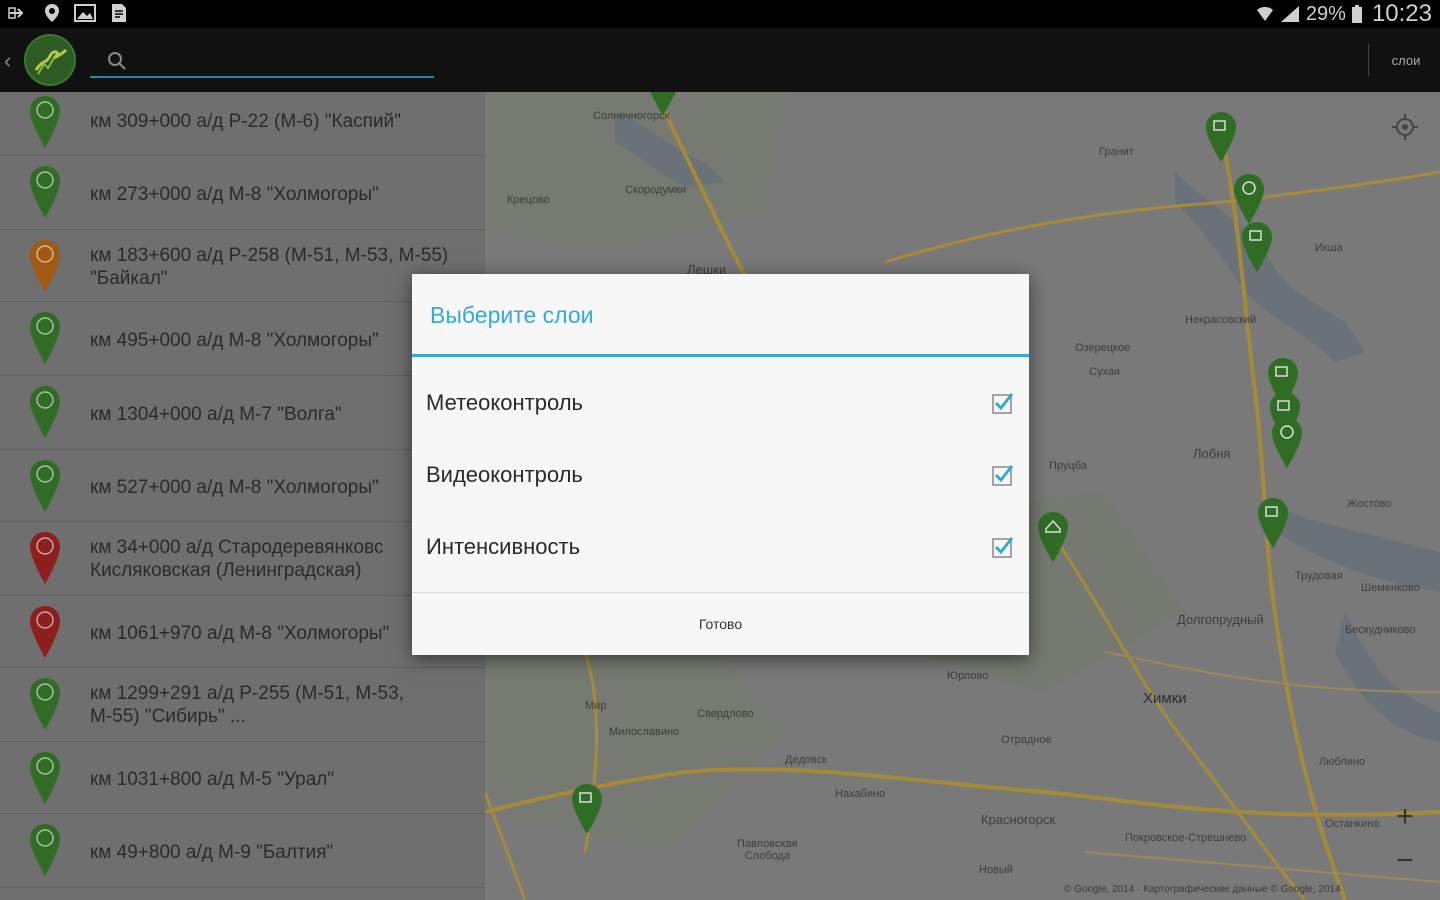 The width and height of the screenshot is (1440, 900). Describe the element at coordinates (720, 548) in the screenshot. I see `layer-option-intensity: Интенсивность` at that location.